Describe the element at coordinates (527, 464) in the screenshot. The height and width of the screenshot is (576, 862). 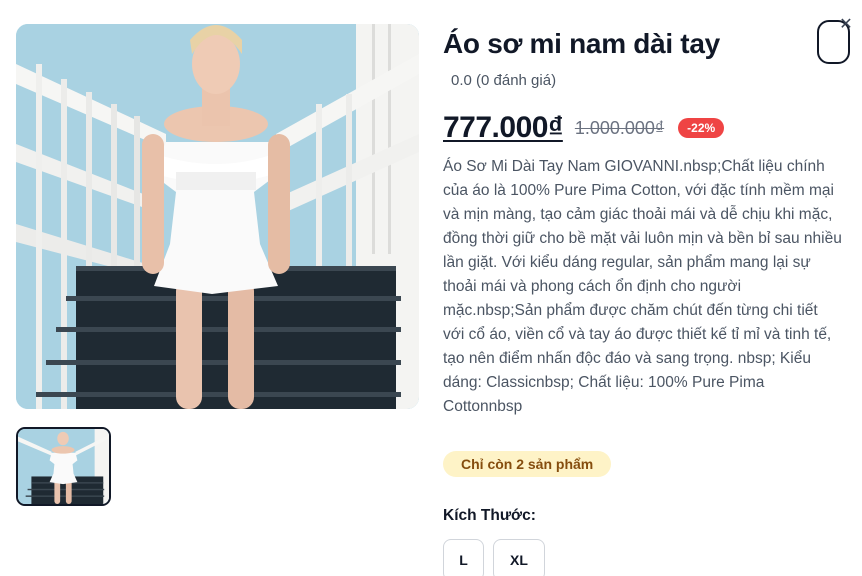
I see `stock-badge: Chỉ còn 2 sản phẩm` at that location.